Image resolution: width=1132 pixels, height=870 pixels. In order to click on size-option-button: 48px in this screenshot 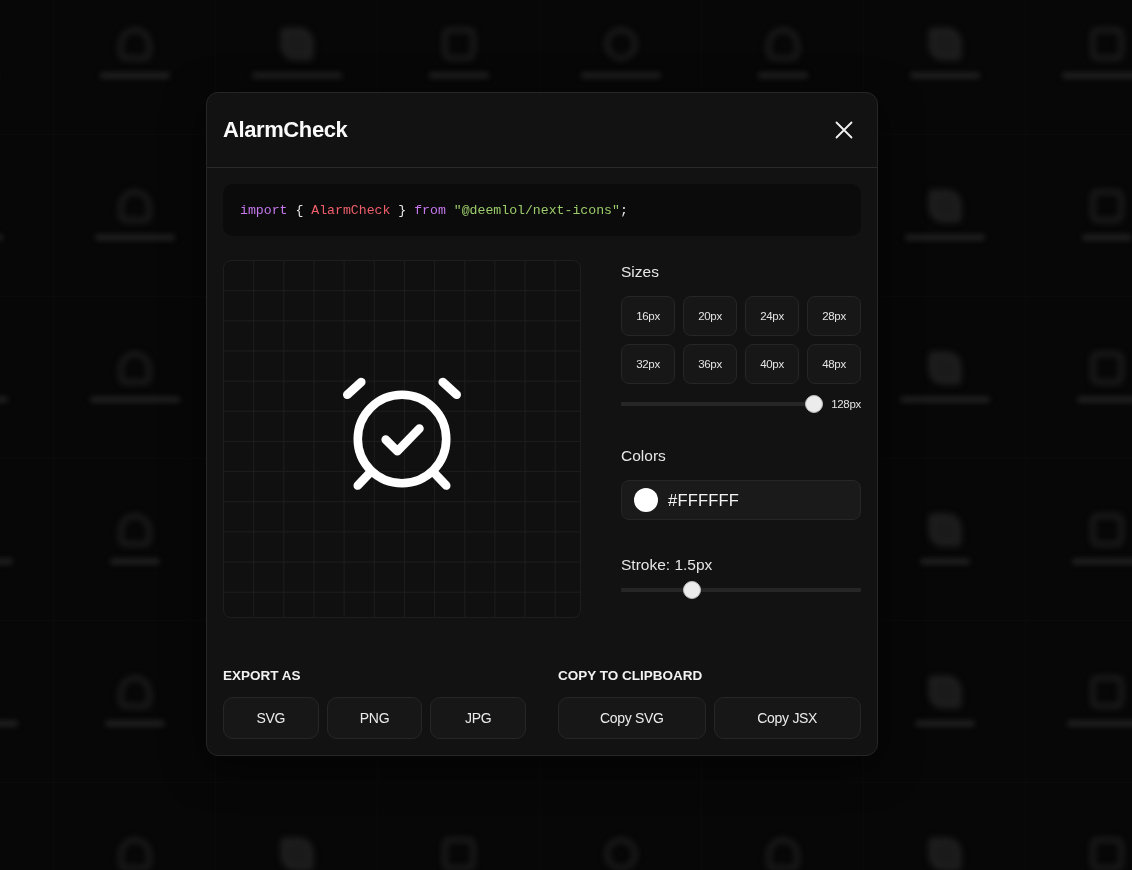, I will do `click(834, 364)`.